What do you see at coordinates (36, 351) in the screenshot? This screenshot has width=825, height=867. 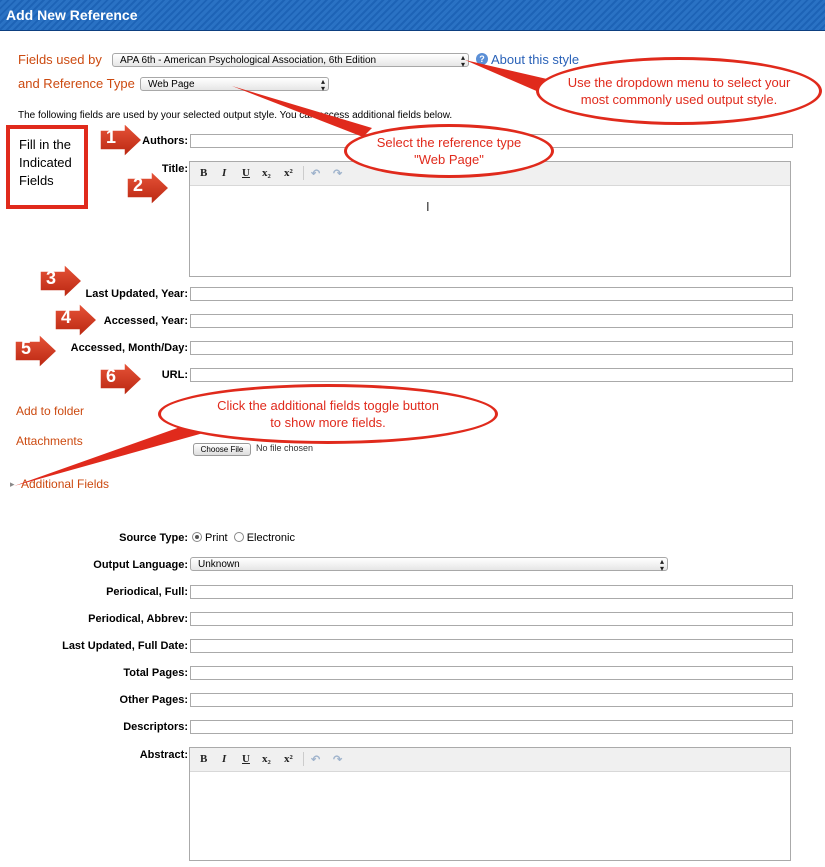 I see `marker-5-arrow-icon: 5` at bounding box center [36, 351].